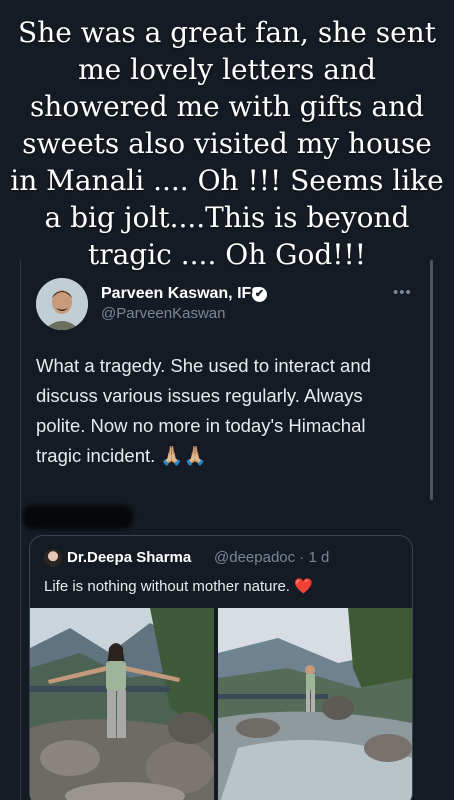  I want to click on author-avatar, so click(62, 304).